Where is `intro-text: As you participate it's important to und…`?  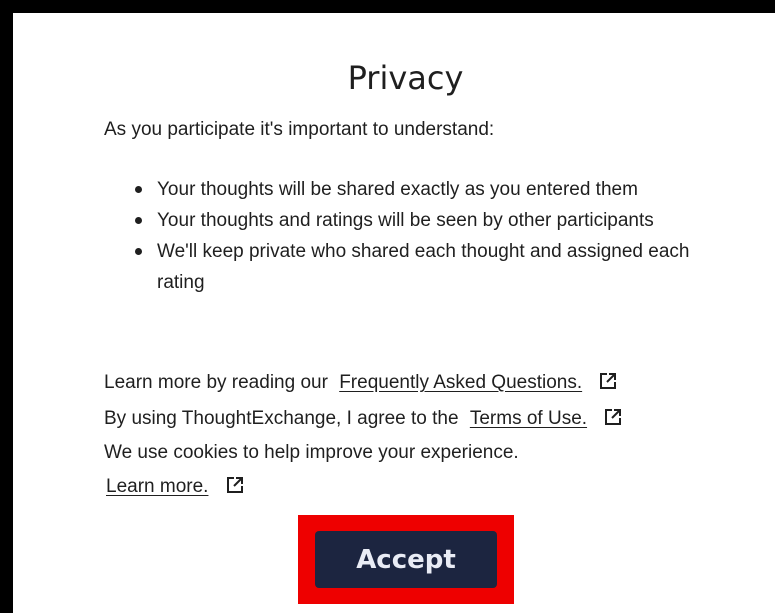
intro-text: As you participate it's important to und… is located at coordinates (299, 129).